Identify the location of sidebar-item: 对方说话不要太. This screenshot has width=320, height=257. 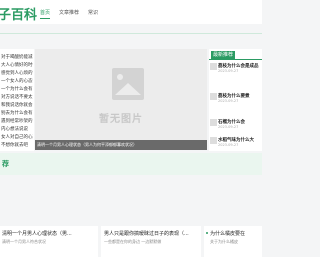
(17, 97).